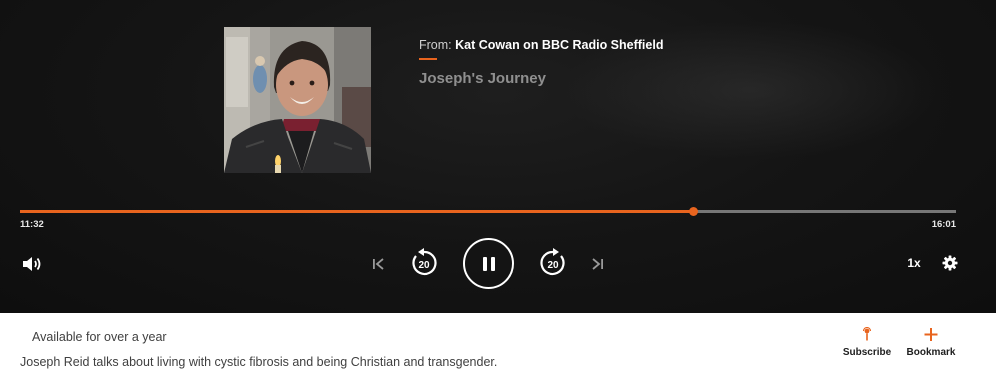  I want to click on progress-bar, so click(488, 211).